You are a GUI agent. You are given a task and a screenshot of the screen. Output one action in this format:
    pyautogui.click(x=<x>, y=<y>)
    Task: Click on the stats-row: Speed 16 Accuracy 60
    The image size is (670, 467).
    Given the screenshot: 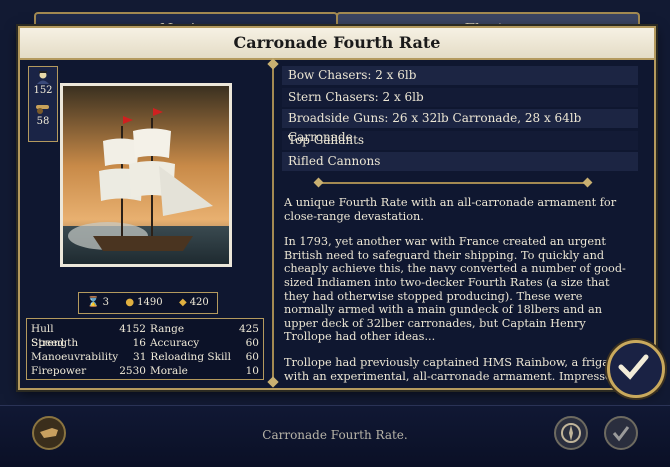 What is the action you would take?
    pyautogui.click(x=145, y=343)
    